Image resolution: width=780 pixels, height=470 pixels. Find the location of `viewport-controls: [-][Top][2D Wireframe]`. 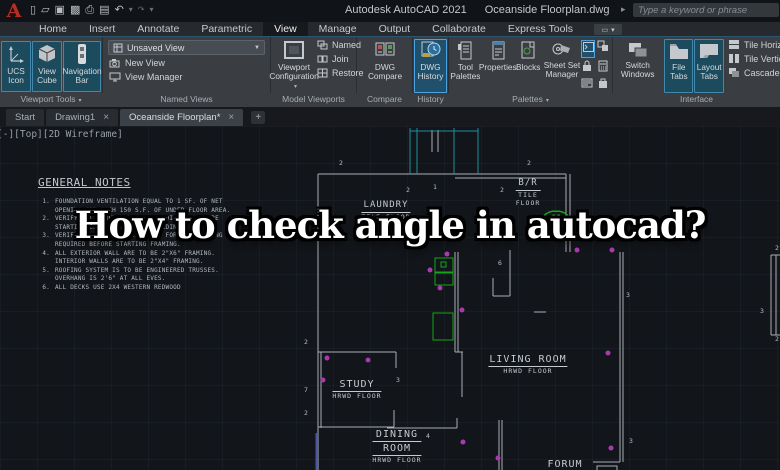

viewport-controls: [-][Top][2D Wireframe] is located at coordinates (61, 134).